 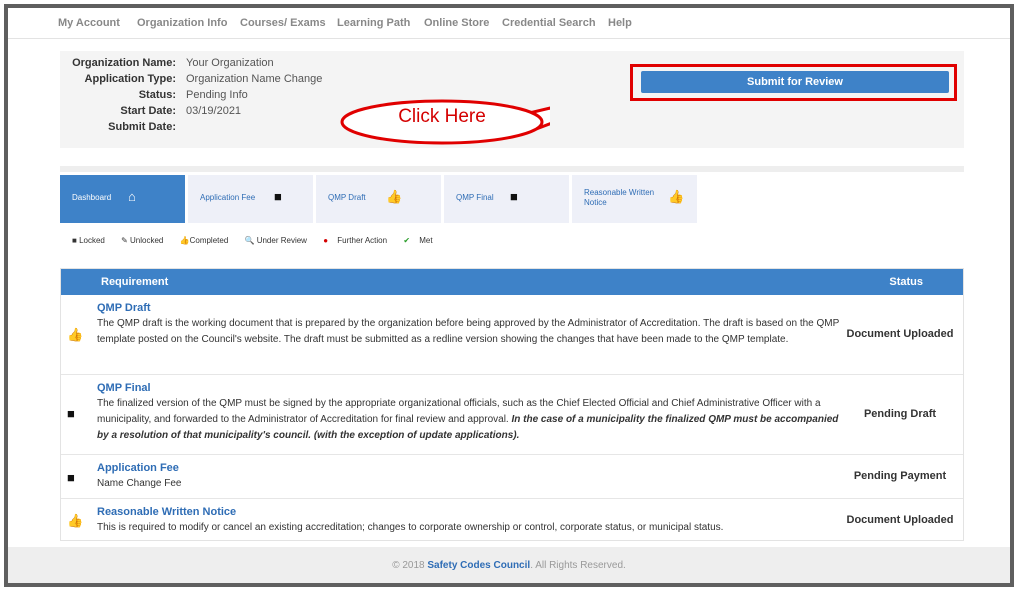 What do you see at coordinates (347, 197) in the screenshot?
I see `tab-label: QMP Draft` at bounding box center [347, 197].